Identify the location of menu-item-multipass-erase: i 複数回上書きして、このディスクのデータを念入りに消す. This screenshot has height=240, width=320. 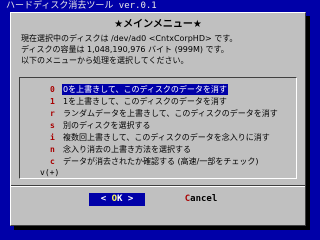
(160, 137).